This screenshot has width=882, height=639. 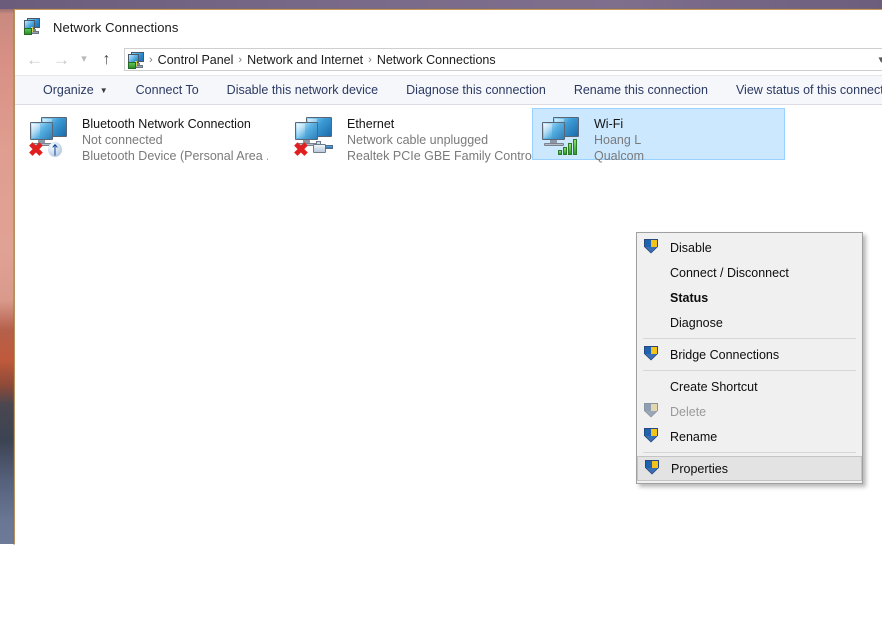 I want to click on menu-item-label: Bridge Connections, so click(x=724, y=355).